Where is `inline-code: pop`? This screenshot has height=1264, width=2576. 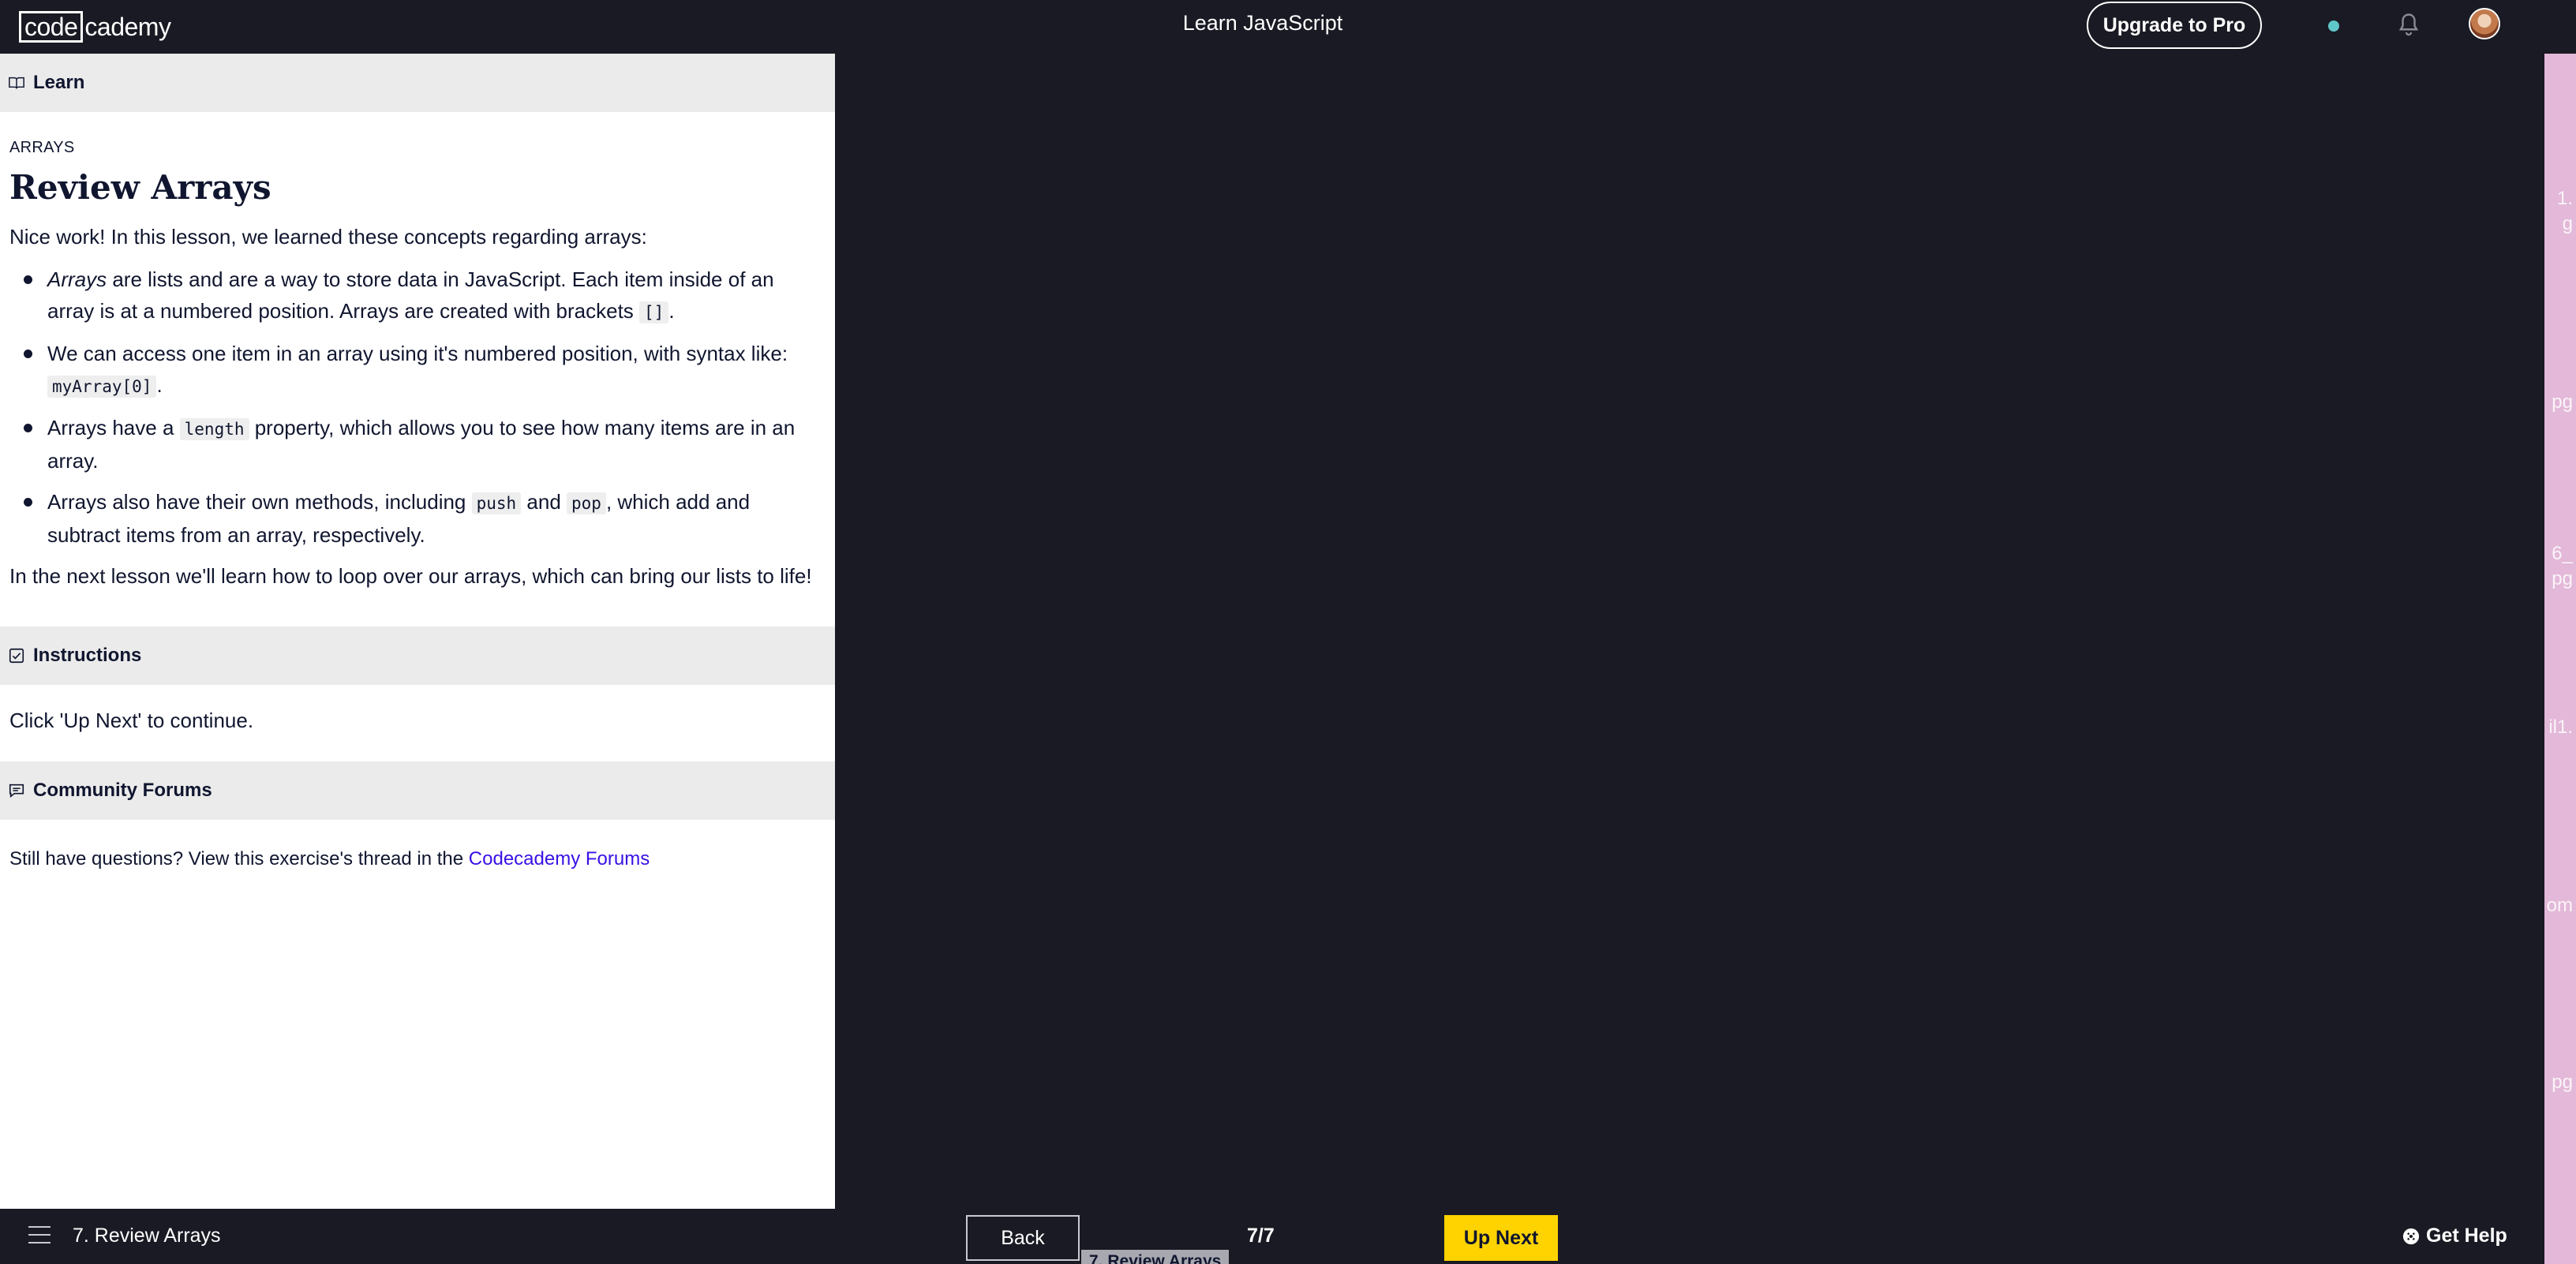
inline-code: pop is located at coordinates (586, 503).